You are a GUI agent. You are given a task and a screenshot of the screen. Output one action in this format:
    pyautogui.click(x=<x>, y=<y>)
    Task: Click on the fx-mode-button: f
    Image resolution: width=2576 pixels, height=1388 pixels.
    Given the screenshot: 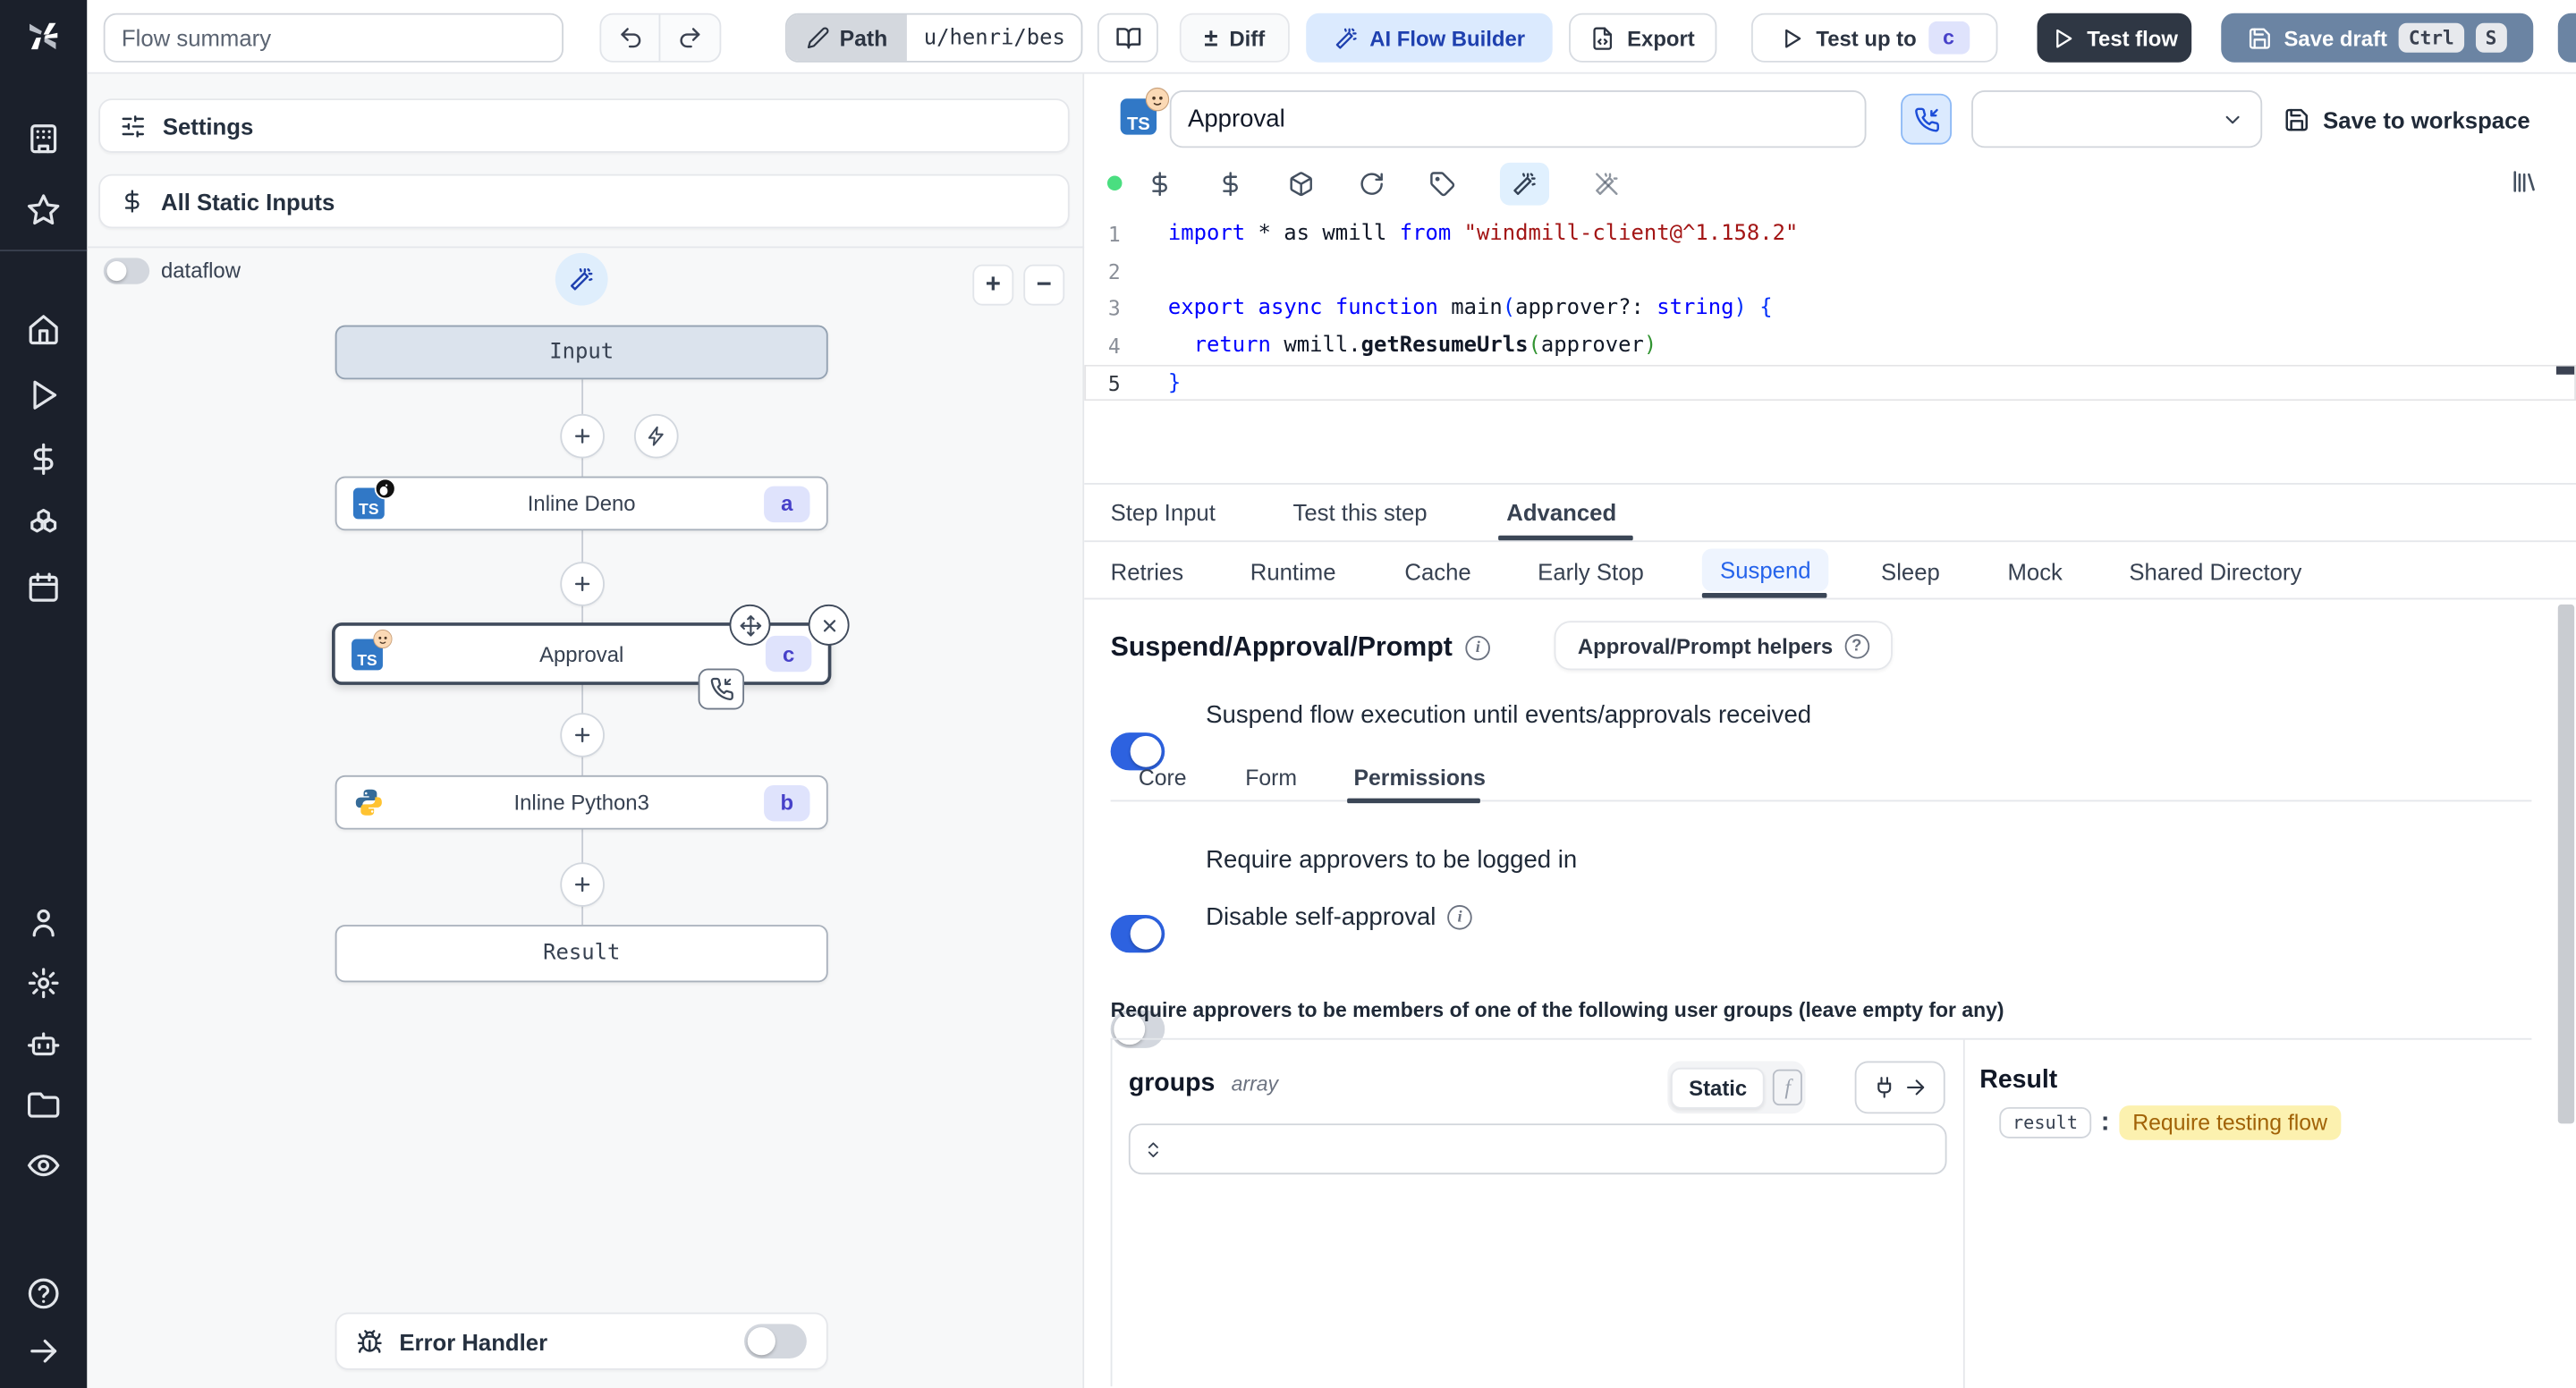 What is the action you would take?
    pyautogui.click(x=1787, y=1088)
    